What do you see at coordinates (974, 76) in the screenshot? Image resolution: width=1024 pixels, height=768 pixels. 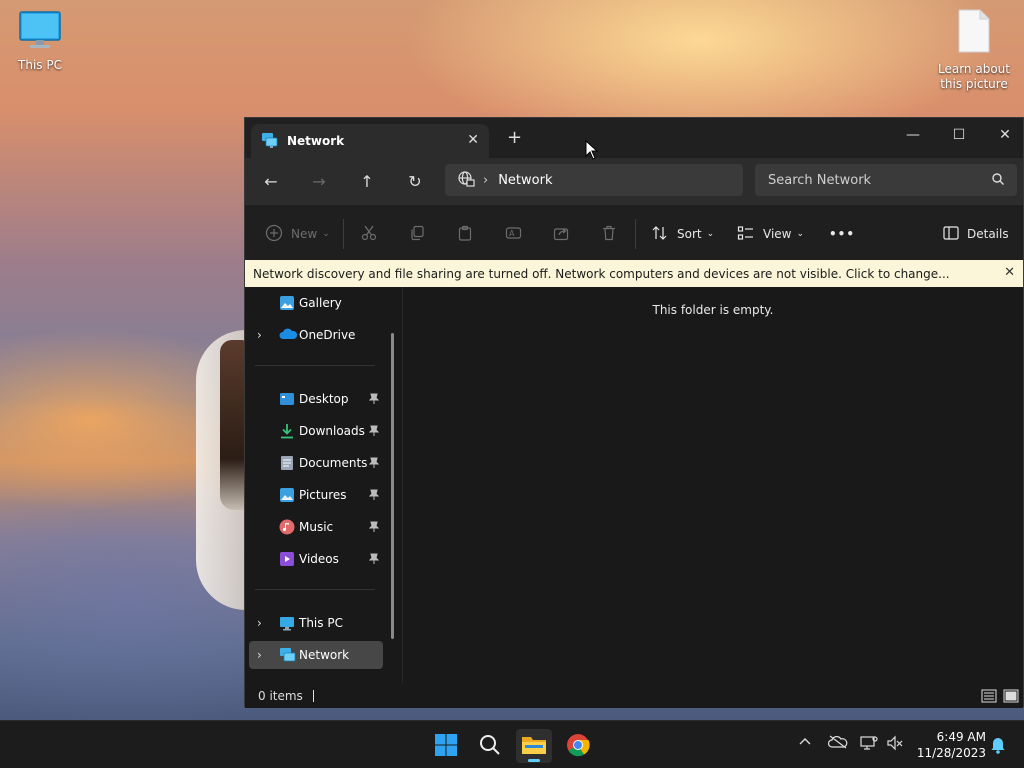 I see `desktop-icon-label: Learn about this picture` at bounding box center [974, 76].